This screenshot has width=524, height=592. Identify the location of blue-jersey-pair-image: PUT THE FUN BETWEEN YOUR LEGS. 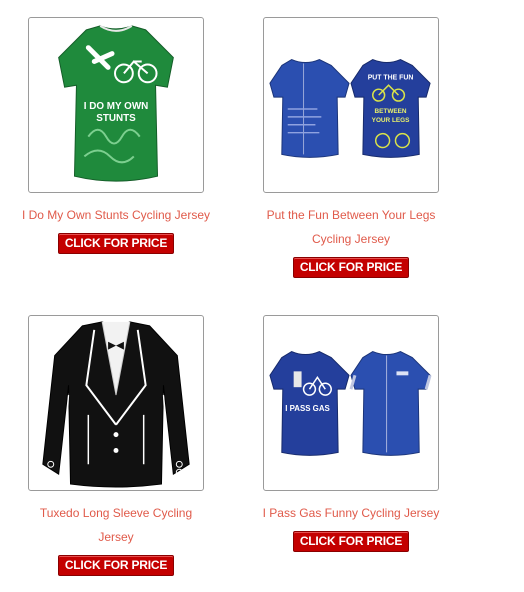
(350, 108).